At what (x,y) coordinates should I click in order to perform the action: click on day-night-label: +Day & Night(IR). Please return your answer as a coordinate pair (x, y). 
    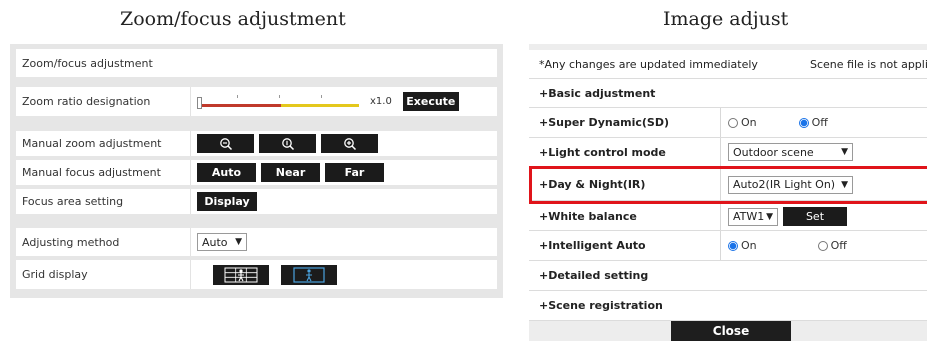
    Looking at the image, I should click on (592, 184).